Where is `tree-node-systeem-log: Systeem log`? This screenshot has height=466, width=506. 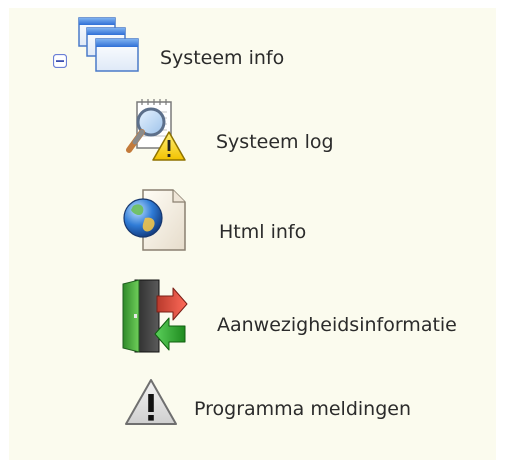
tree-node-systeem-log: Systeem log is located at coordinates (246, 131).